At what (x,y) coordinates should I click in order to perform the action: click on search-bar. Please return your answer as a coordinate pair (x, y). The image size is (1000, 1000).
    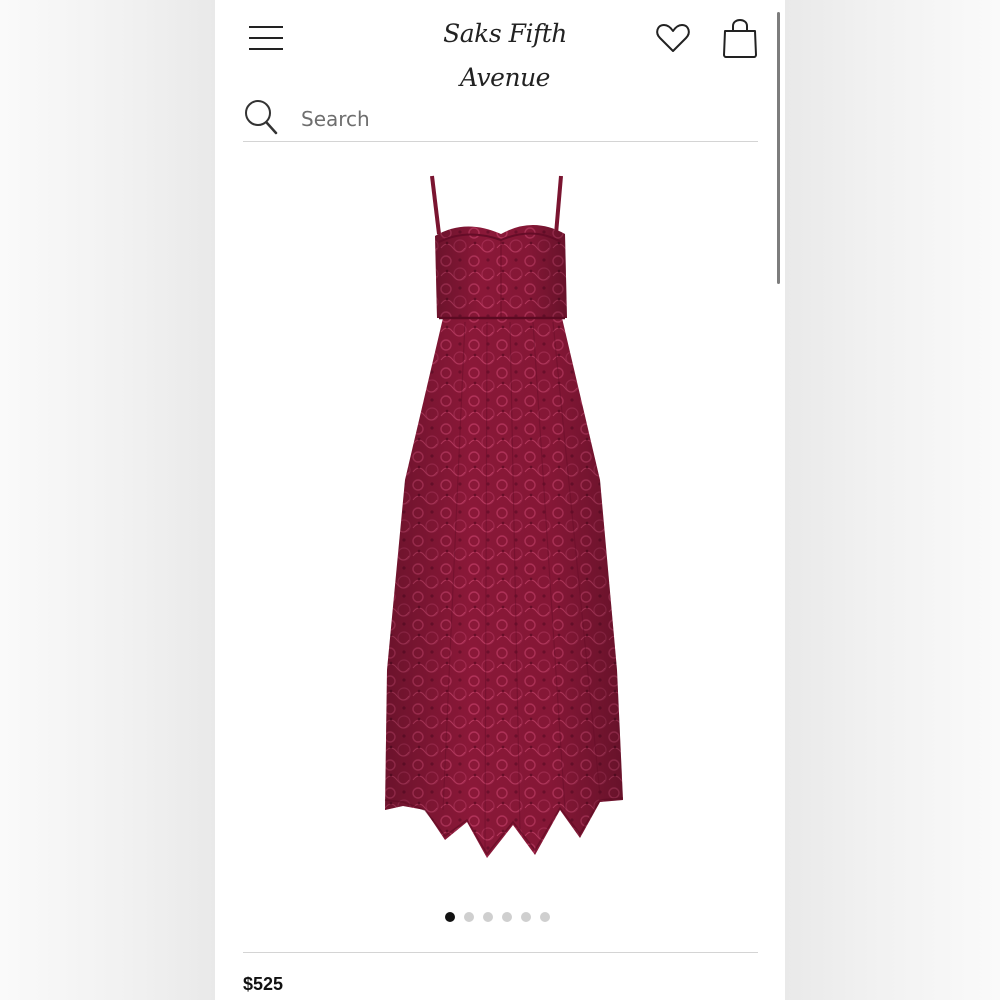
    Looking at the image, I should click on (500, 118).